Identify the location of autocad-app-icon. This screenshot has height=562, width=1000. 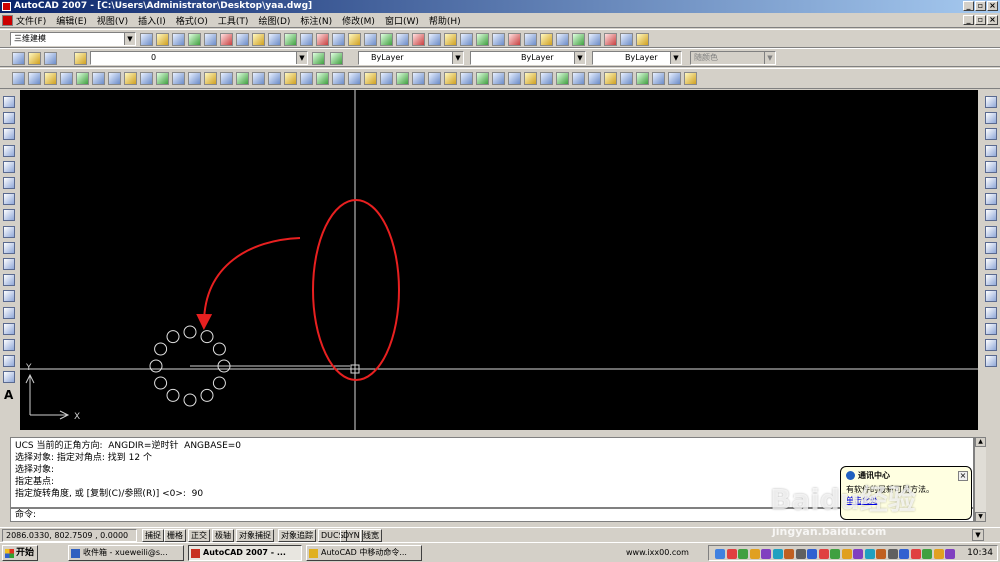
(6, 6).